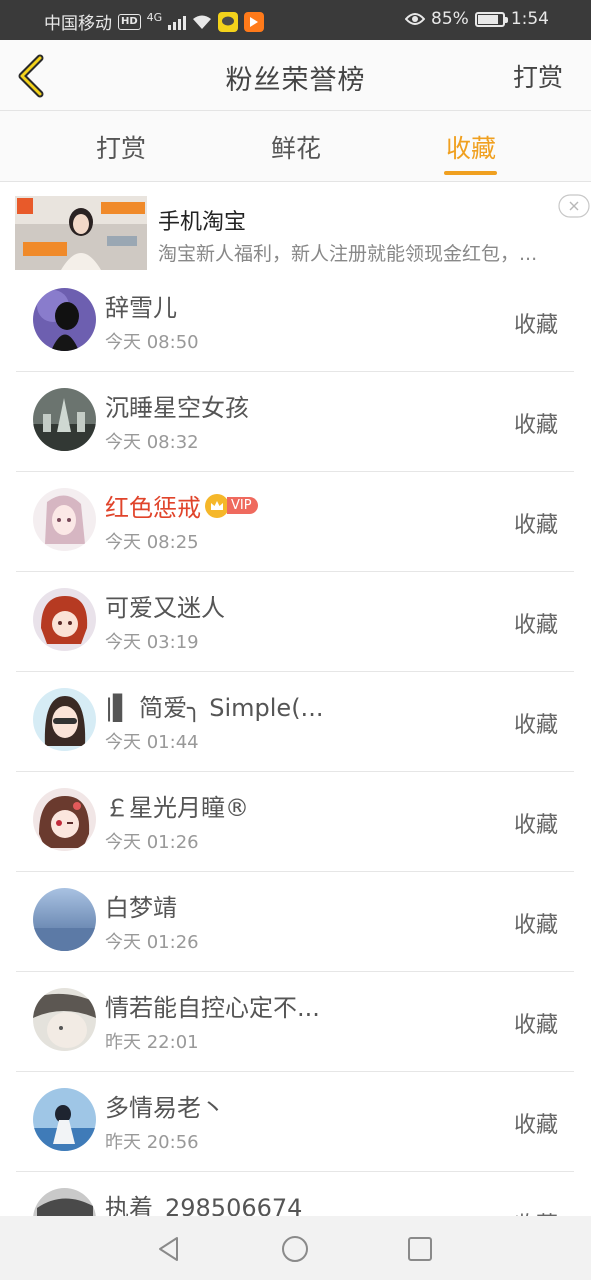 This screenshot has width=591, height=1280. What do you see at coordinates (154, 17) in the screenshot?
I see `network-label: 4G` at bounding box center [154, 17].